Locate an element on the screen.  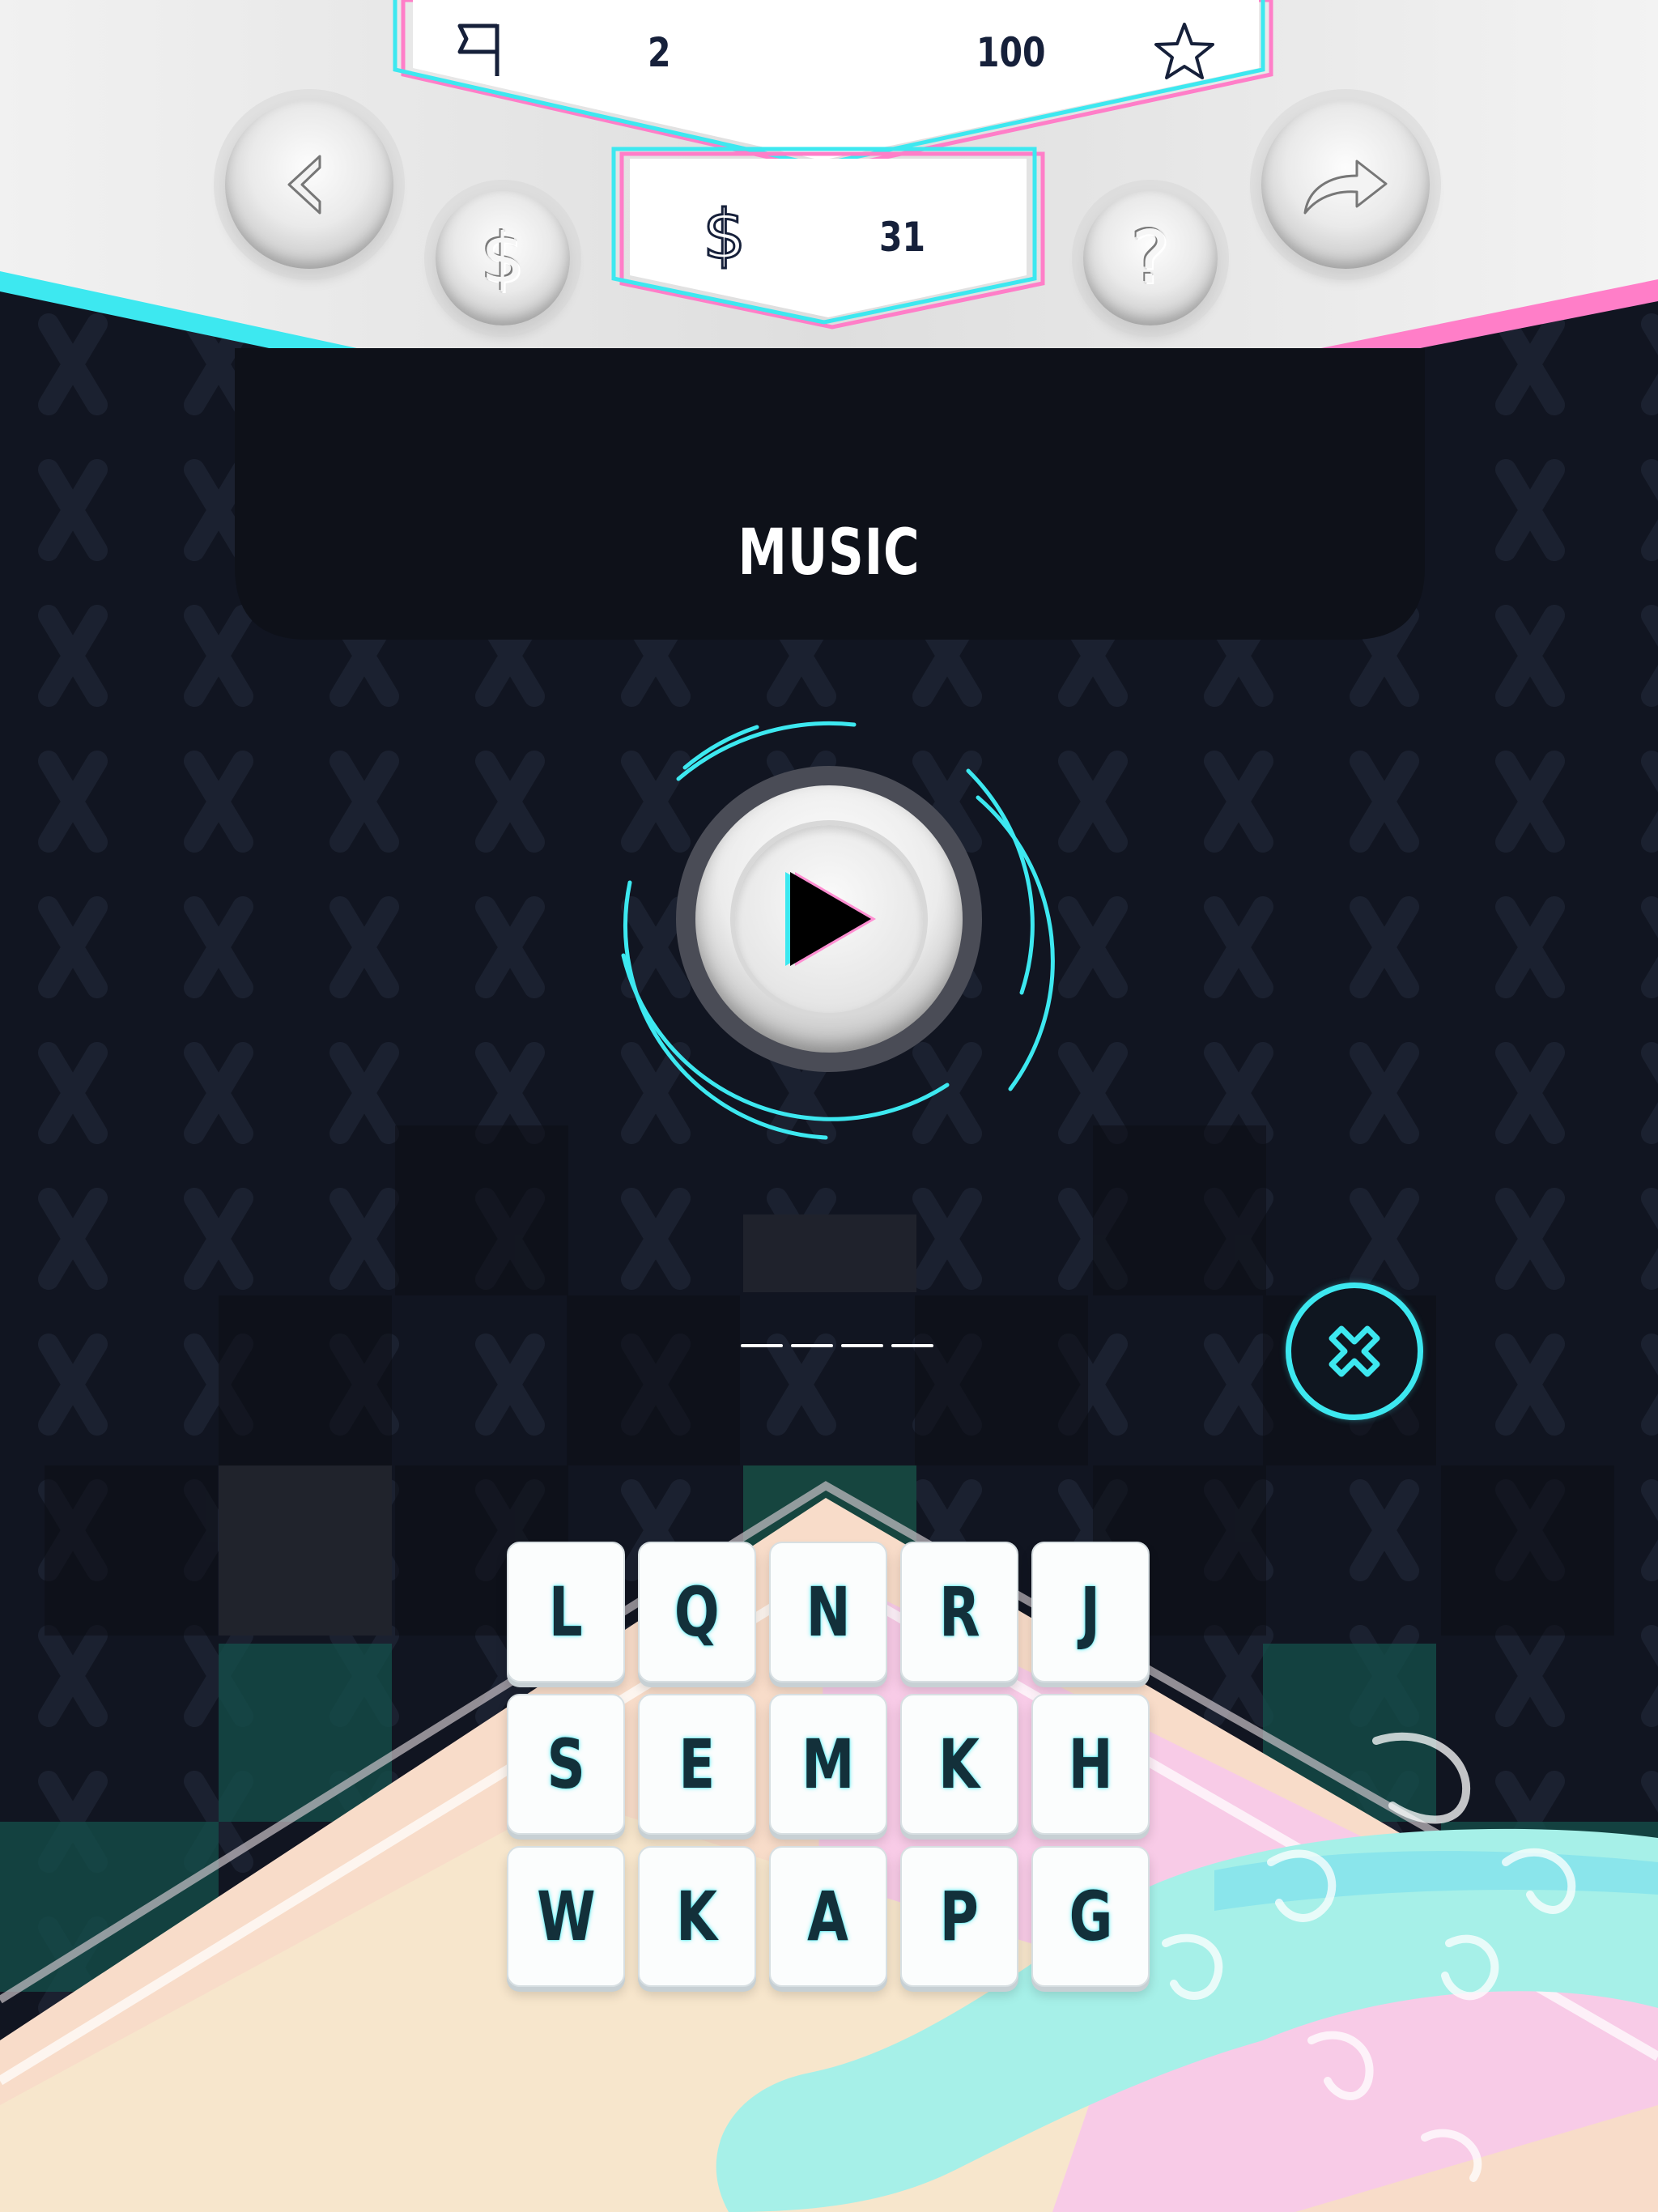
letter-tile-label: H is located at coordinates (1090, 1764).